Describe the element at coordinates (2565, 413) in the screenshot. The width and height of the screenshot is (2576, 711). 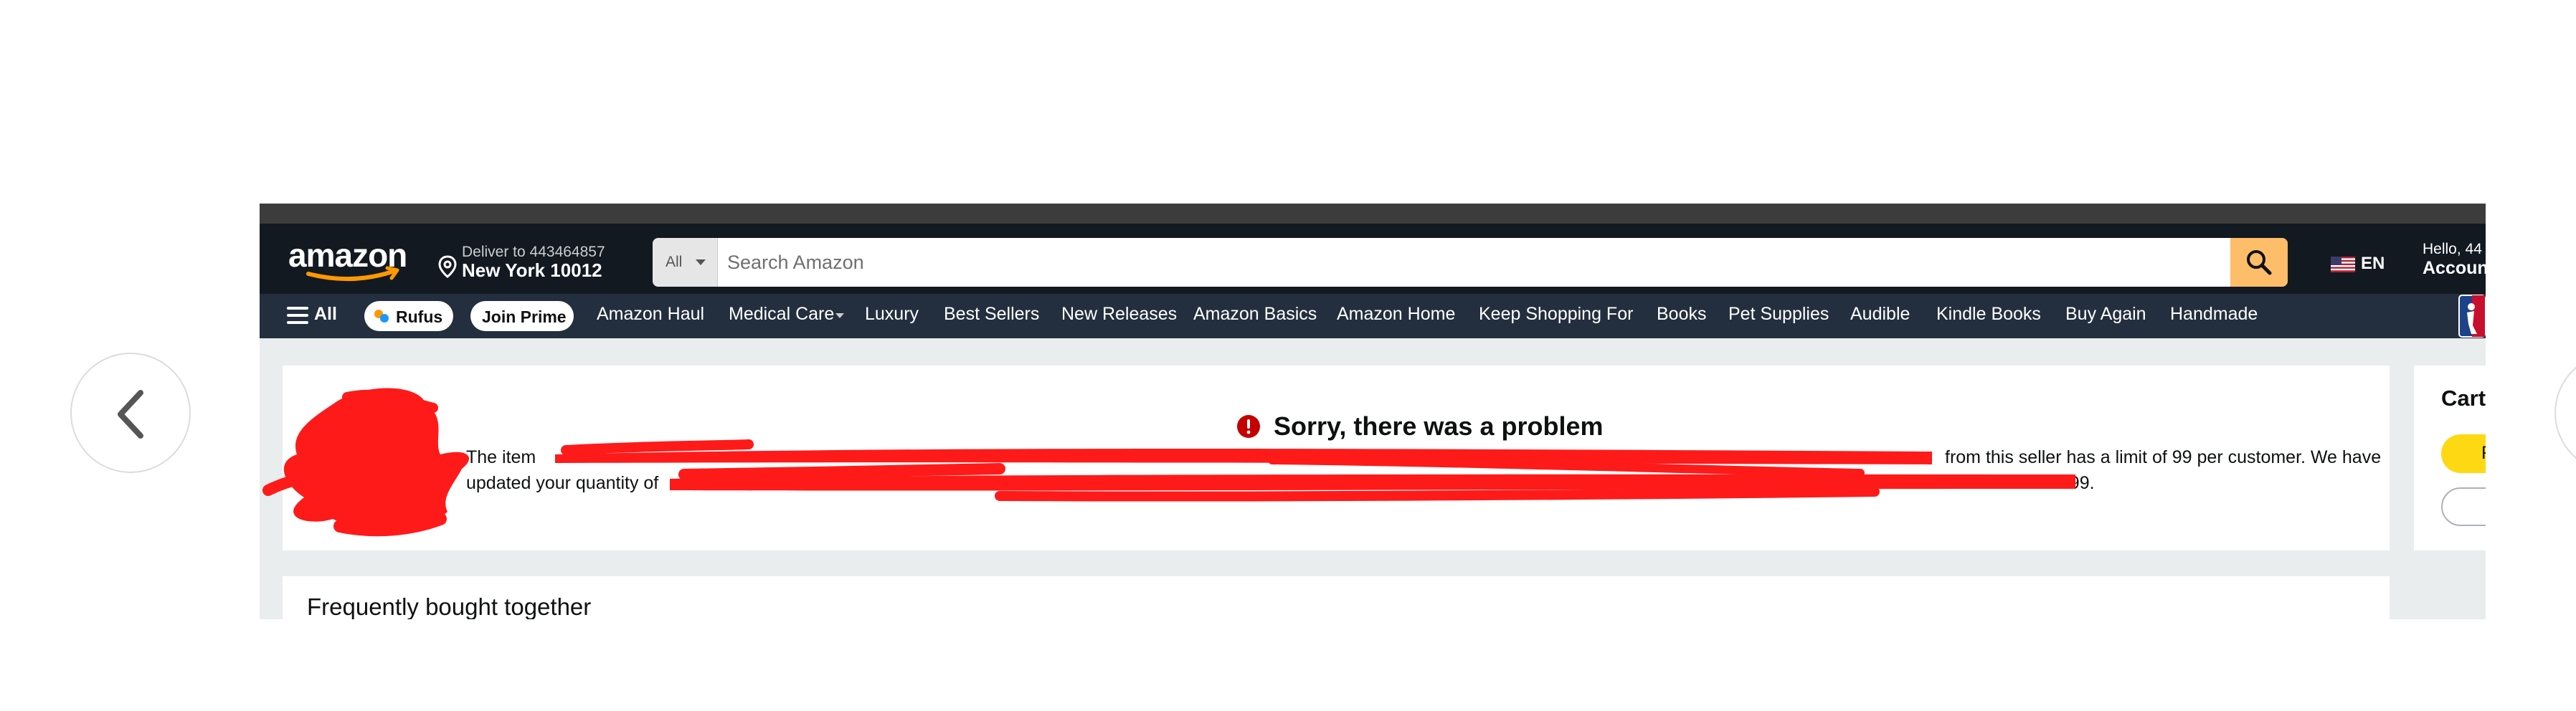
I see `carousel-next-button` at that location.